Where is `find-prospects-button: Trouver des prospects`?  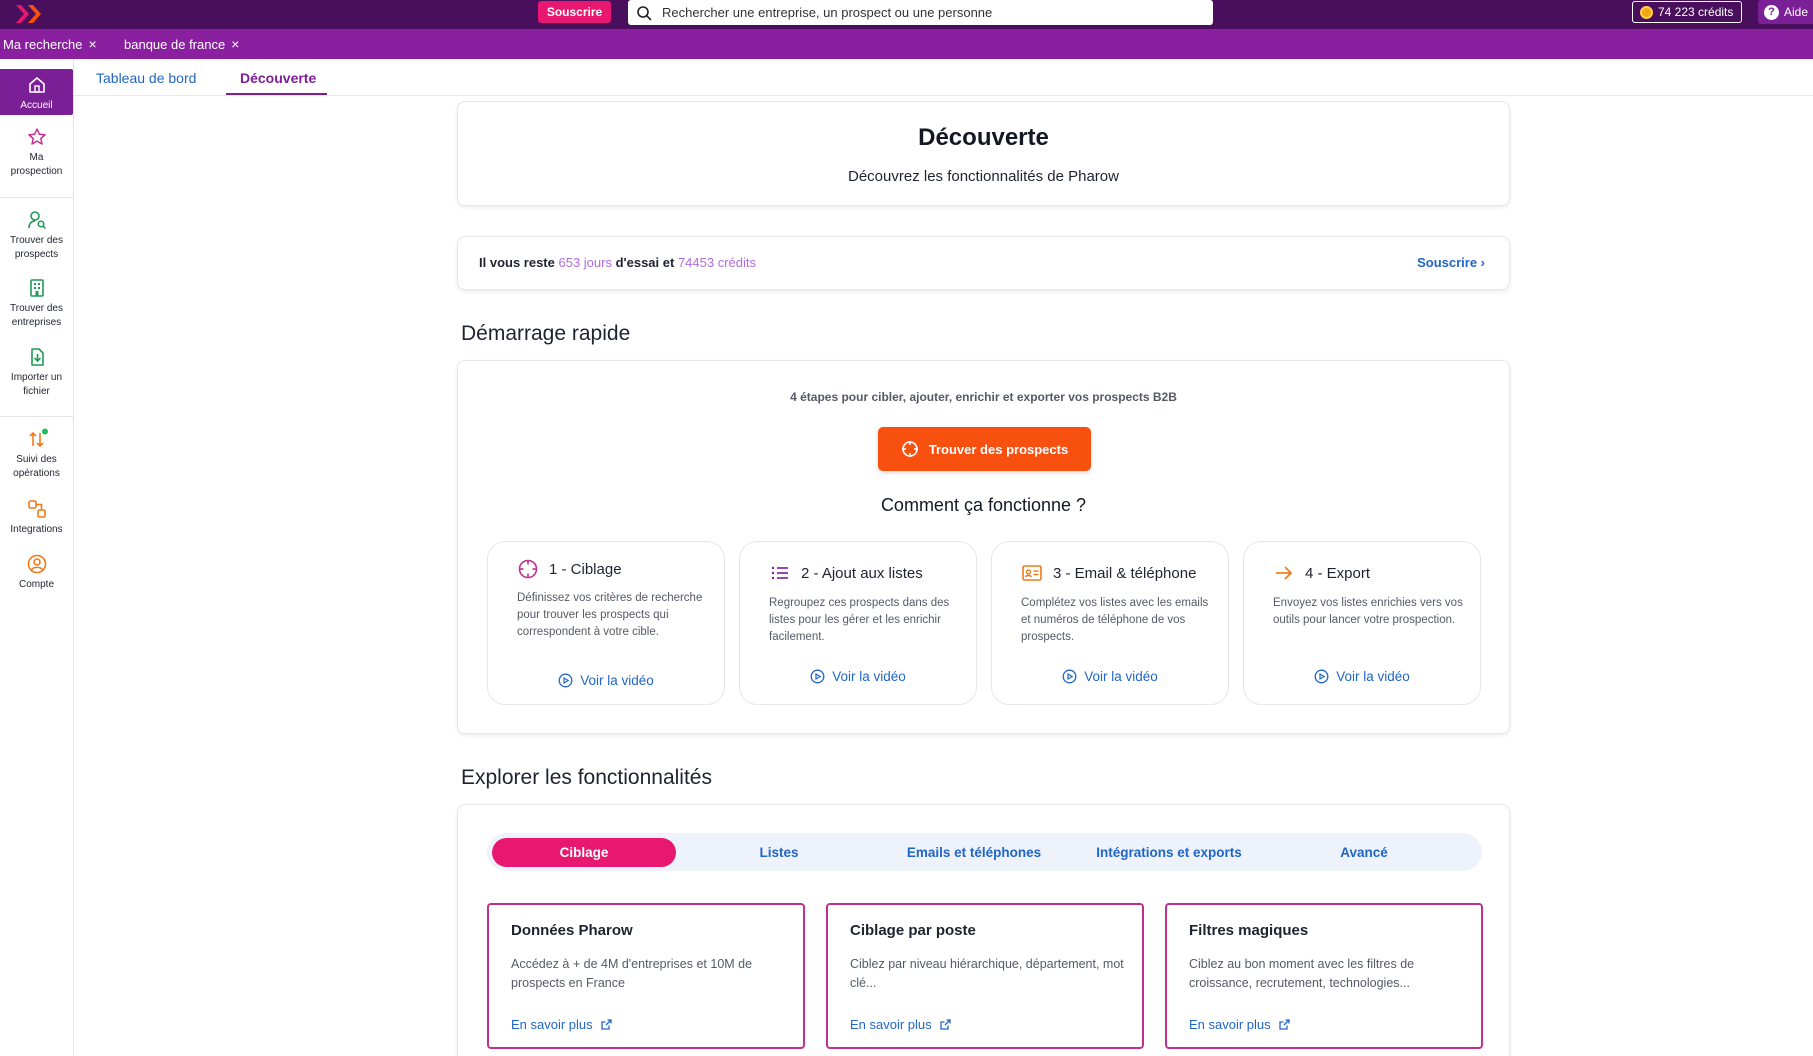
find-prospects-button: Trouver des prospects is located at coordinates (984, 449).